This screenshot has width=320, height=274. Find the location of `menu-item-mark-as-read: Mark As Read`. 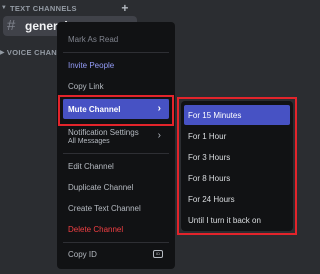

menu-item-mark-as-read: Mark As Read is located at coordinates (116, 39).